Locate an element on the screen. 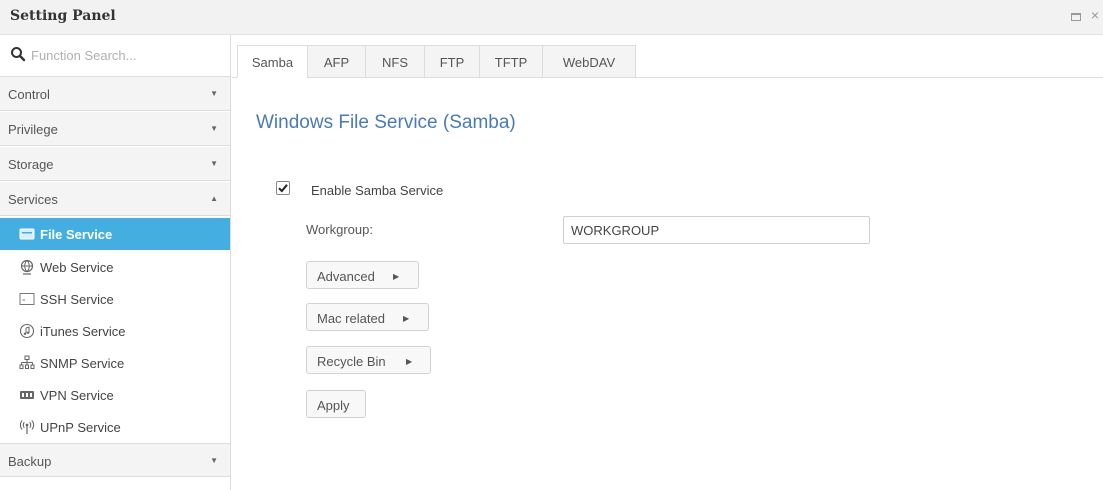  advanced-button-label: Advanced is located at coordinates (346, 276).